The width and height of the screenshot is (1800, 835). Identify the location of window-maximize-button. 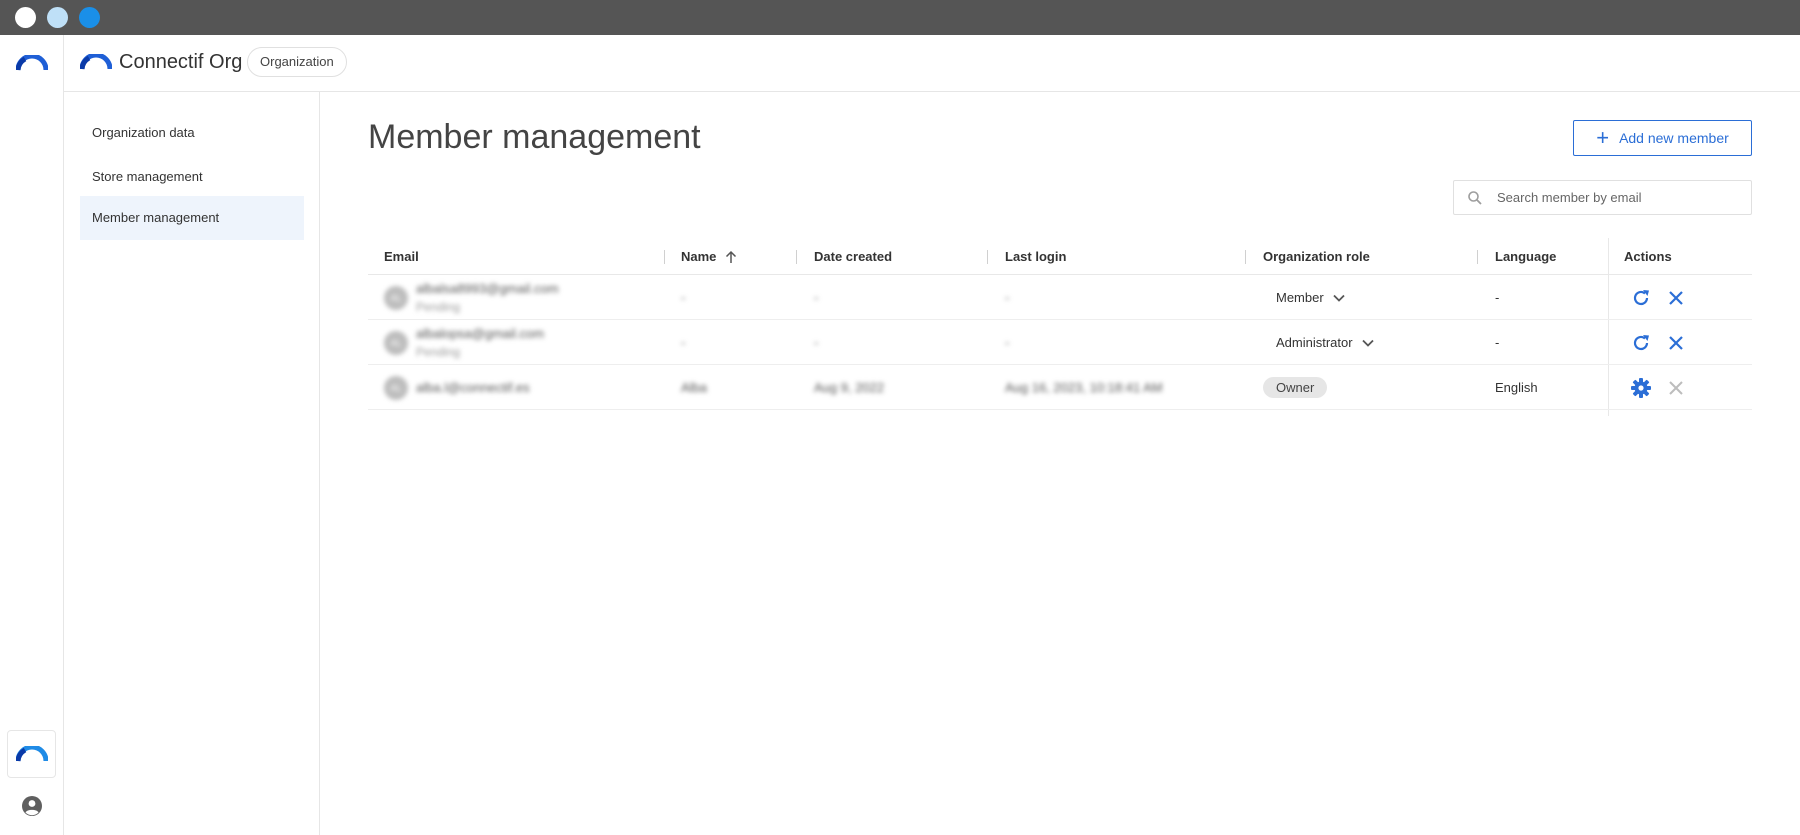
(89, 17).